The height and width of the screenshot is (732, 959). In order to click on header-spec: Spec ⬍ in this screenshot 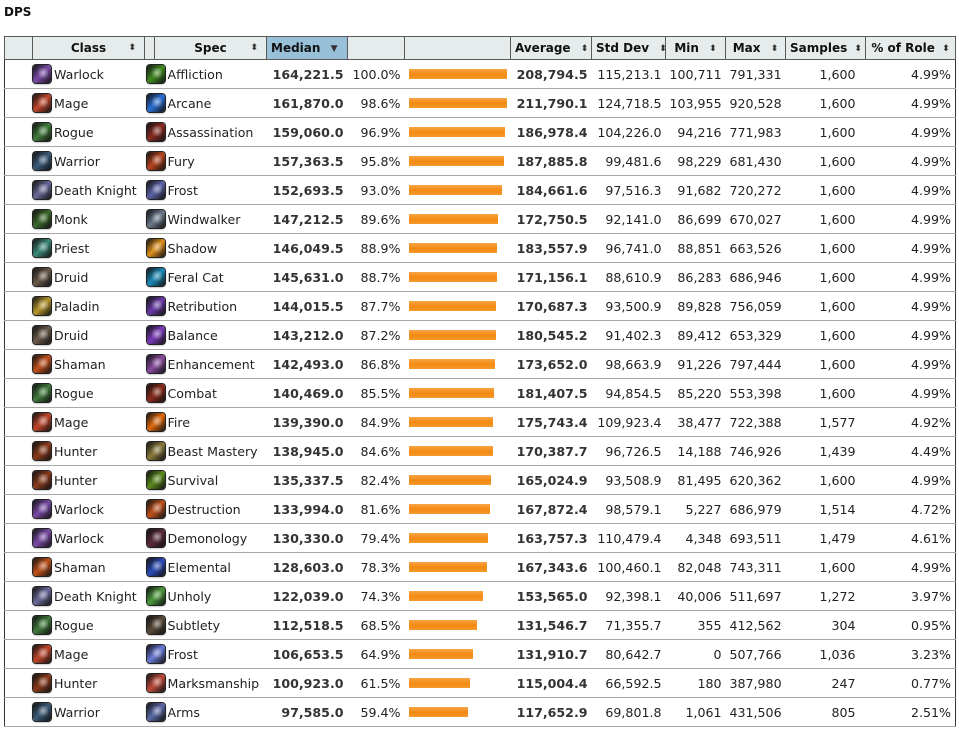, I will do `click(210, 48)`.